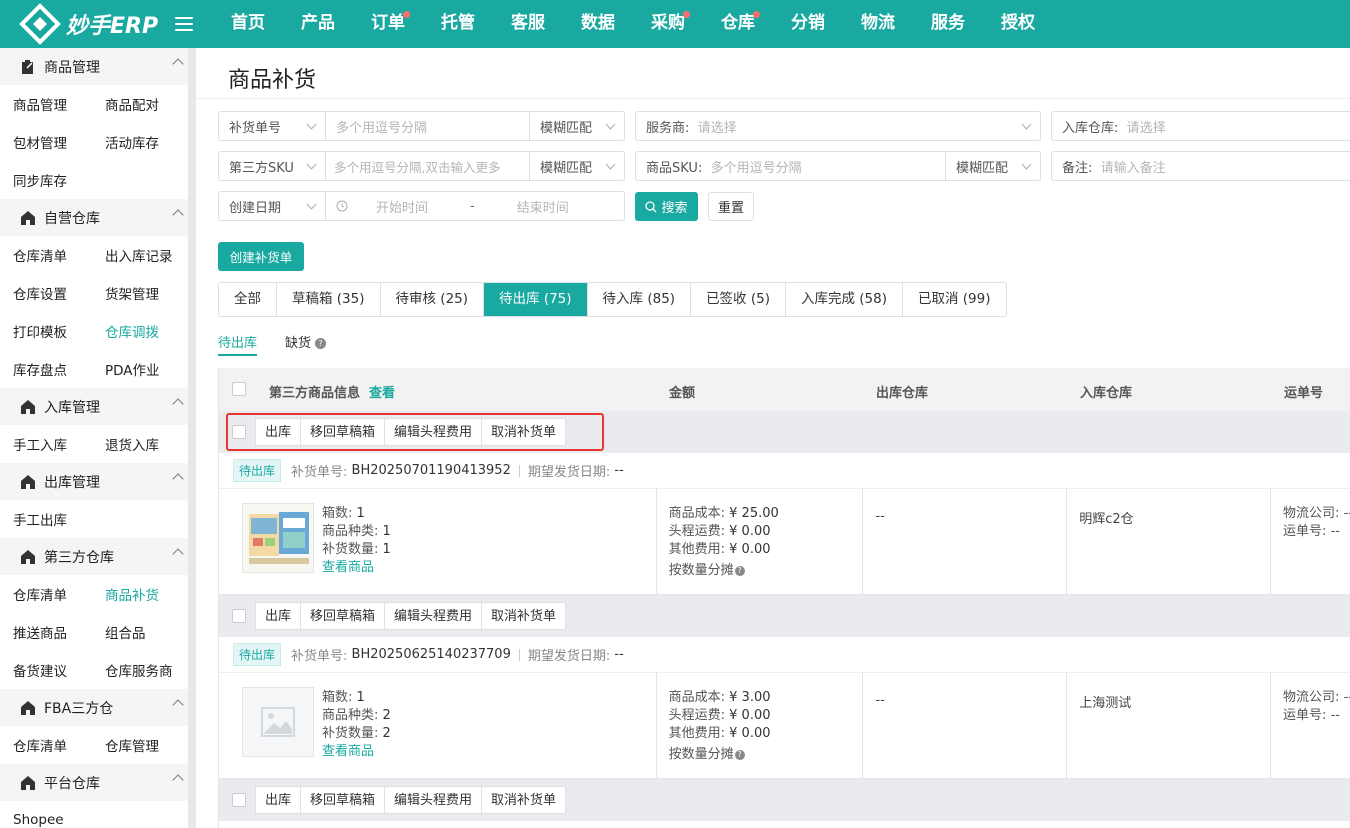  Describe the element at coordinates (46, 142) in the screenshot. I see `sidebar-item: 包材管理` at that location.